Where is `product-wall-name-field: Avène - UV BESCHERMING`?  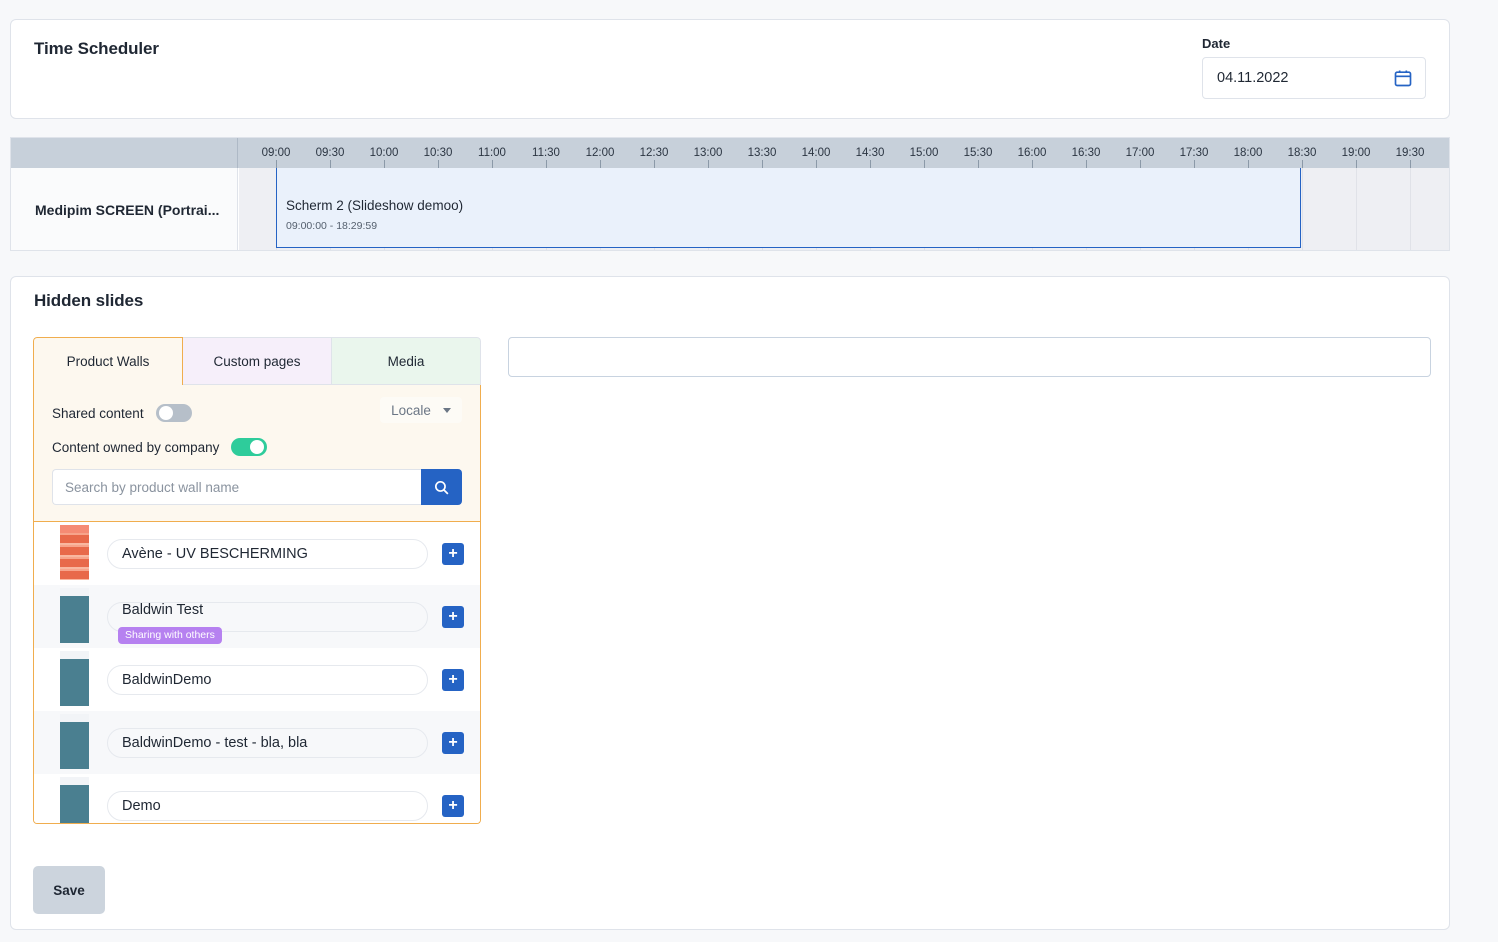 product-wall-name-field: Avène - UV BESCHERMING is located at coordinates (267, 553).